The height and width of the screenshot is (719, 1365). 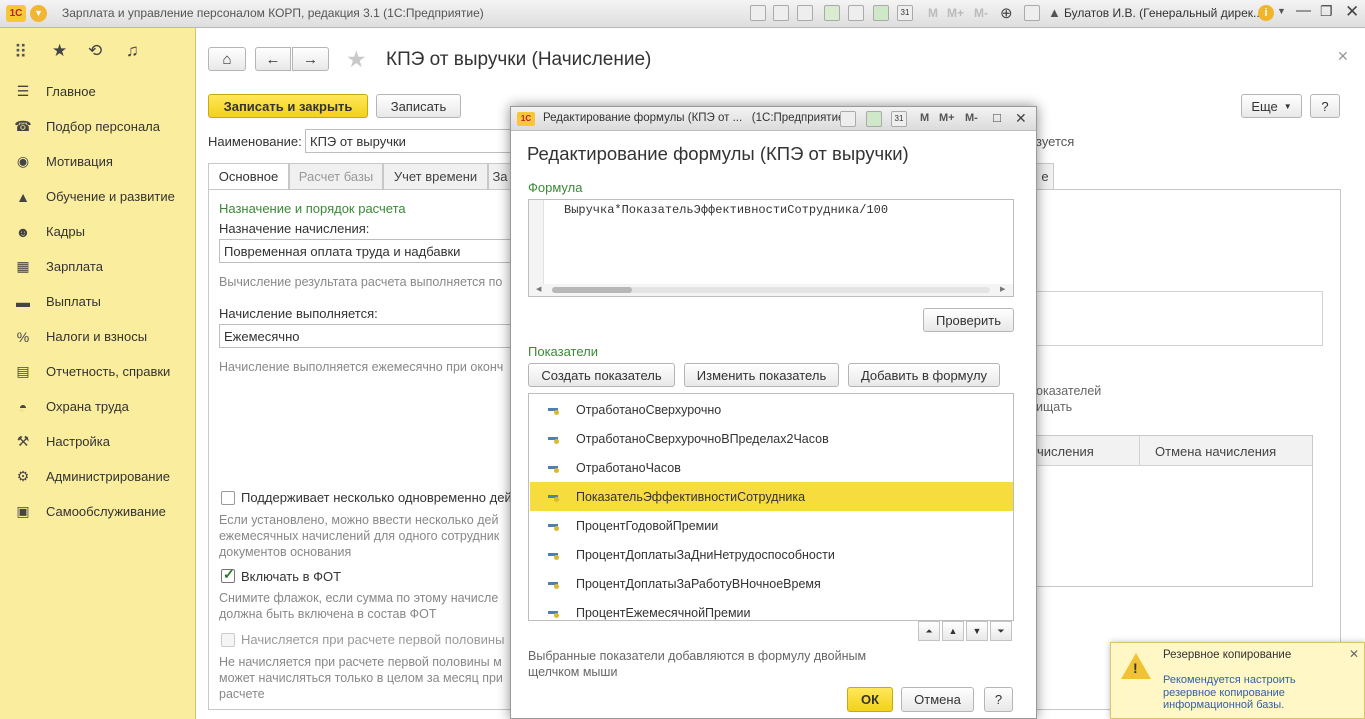 I want to click on dialog-memory-mplus: M+, so click(x=947, y=118).